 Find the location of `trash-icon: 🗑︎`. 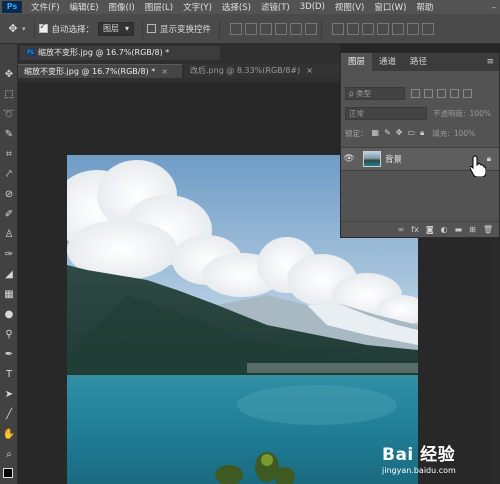

trash-icon: 🗑︎ is located at coordinates (488, 229).